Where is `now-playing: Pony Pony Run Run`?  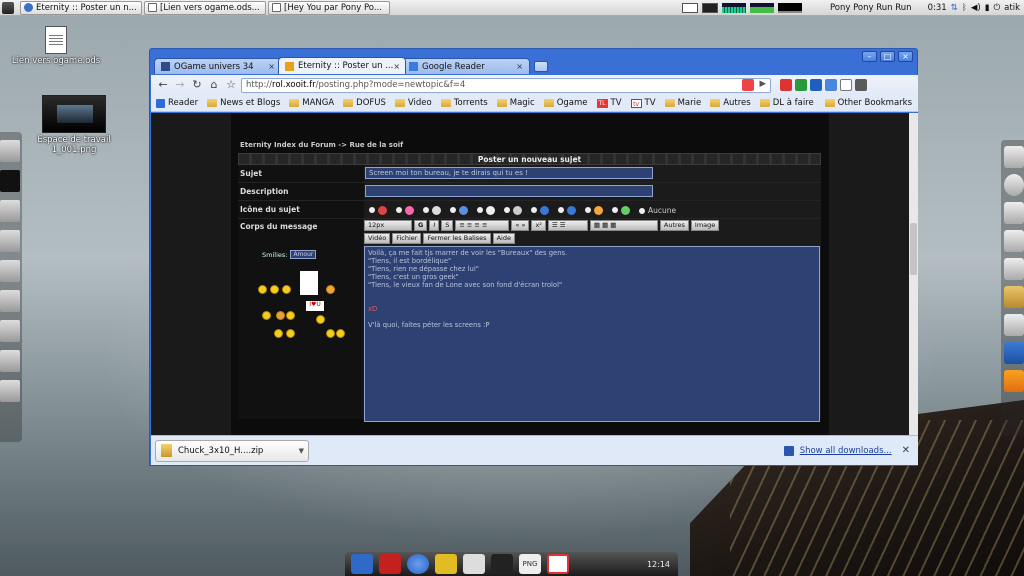 now-playing: Pony Pony Run Run is located at coordinates (871, 8).